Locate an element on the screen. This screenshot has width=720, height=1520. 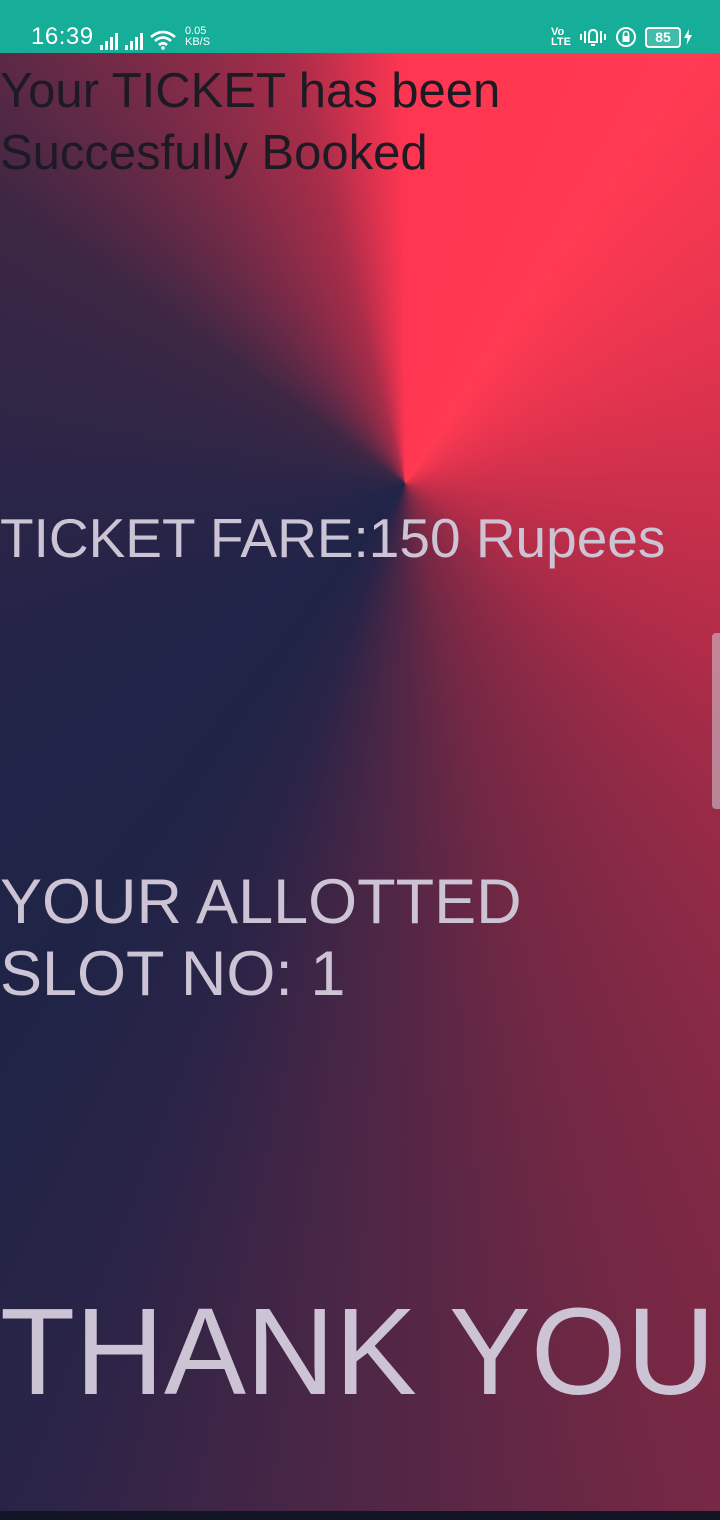
signal-strength-icon is located at coordinates (109, 40).